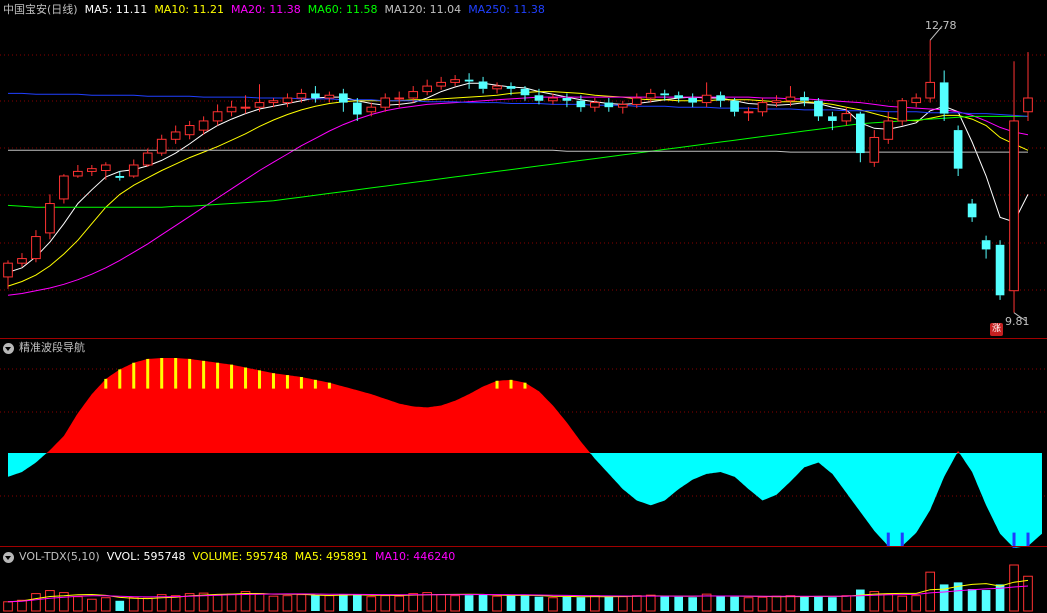 Image resolution: width=1047 pixels, height=613 pixels. Describe the element at coordinates (518, 588) in the screenshot. I see `volume-bars` at that location.